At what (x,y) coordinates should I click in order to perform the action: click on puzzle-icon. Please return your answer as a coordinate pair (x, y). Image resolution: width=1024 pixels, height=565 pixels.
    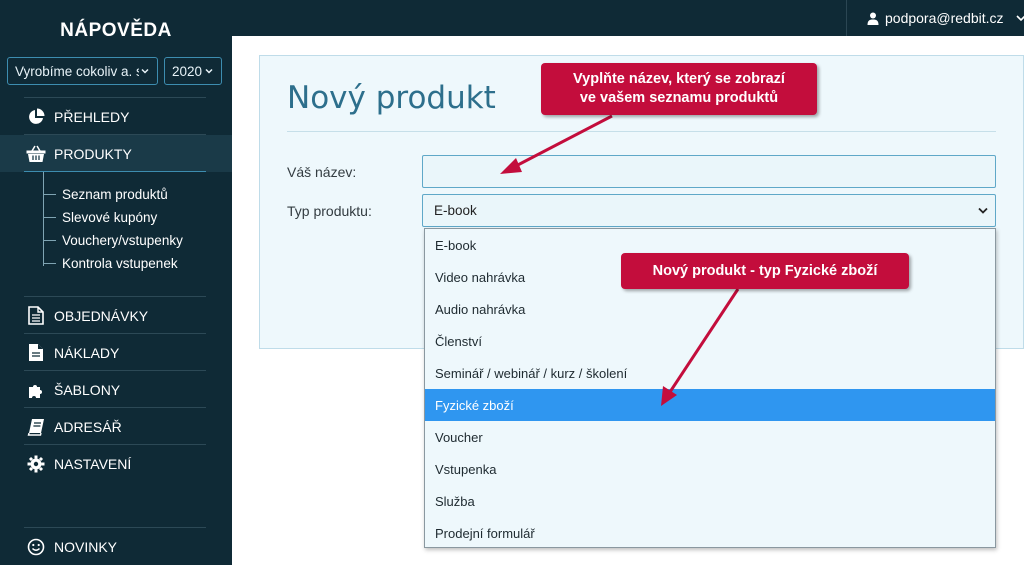
    Looking at the image, I should click on (36, 390).